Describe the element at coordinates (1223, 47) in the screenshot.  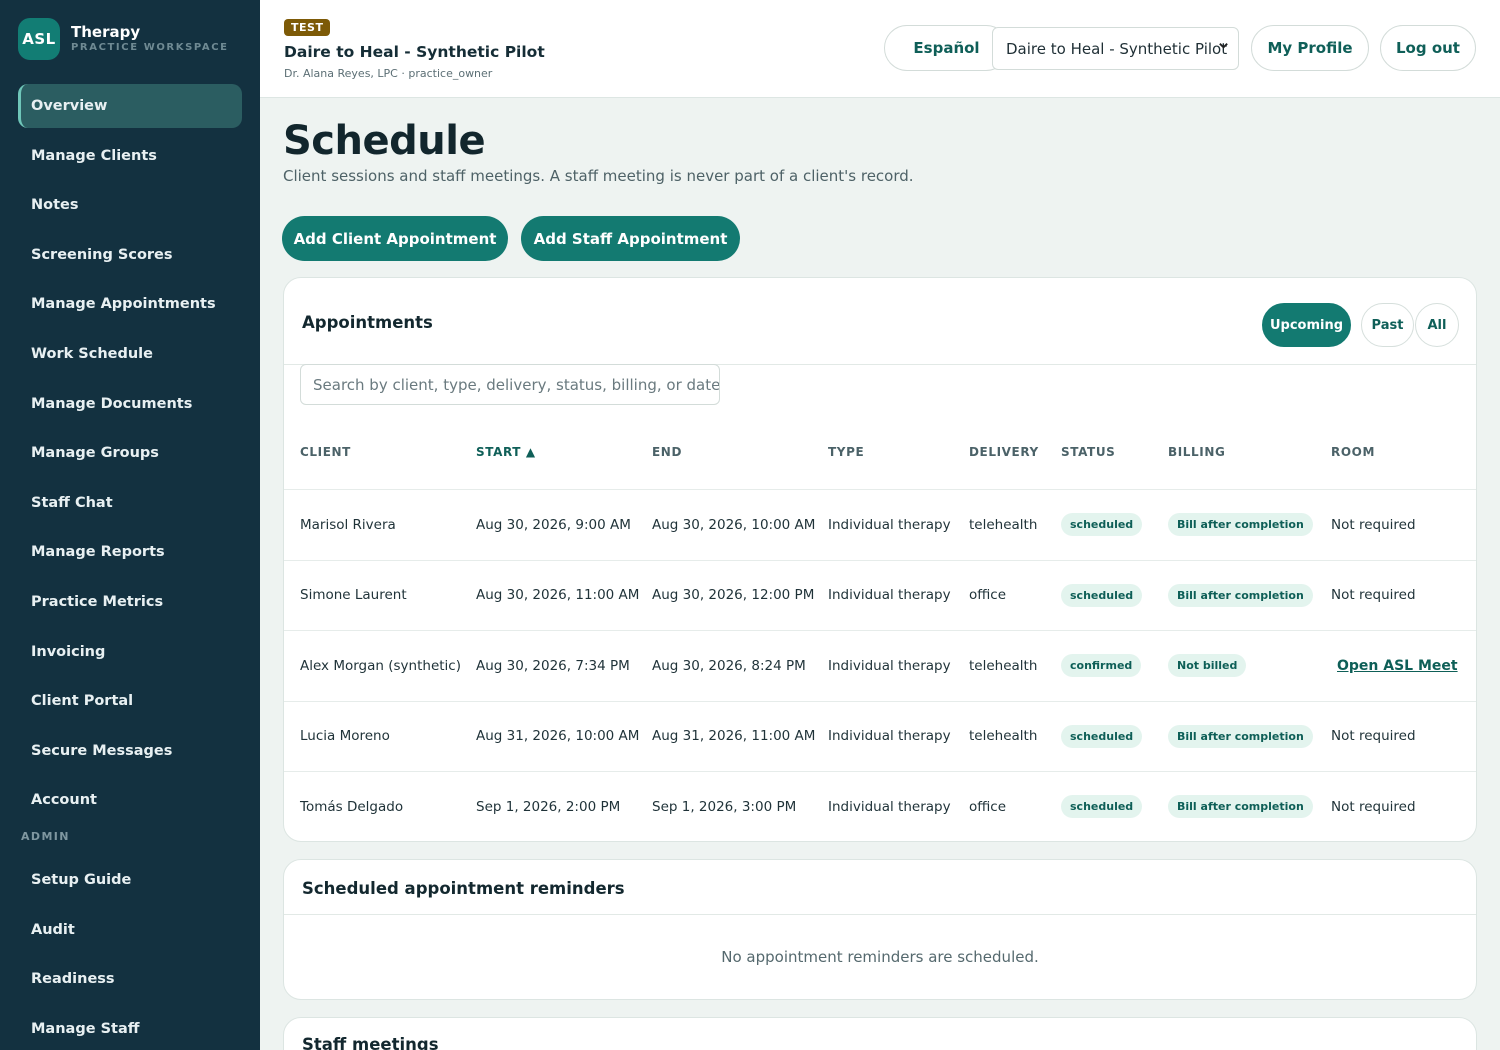
I see `chevron-down-icon` at that location.